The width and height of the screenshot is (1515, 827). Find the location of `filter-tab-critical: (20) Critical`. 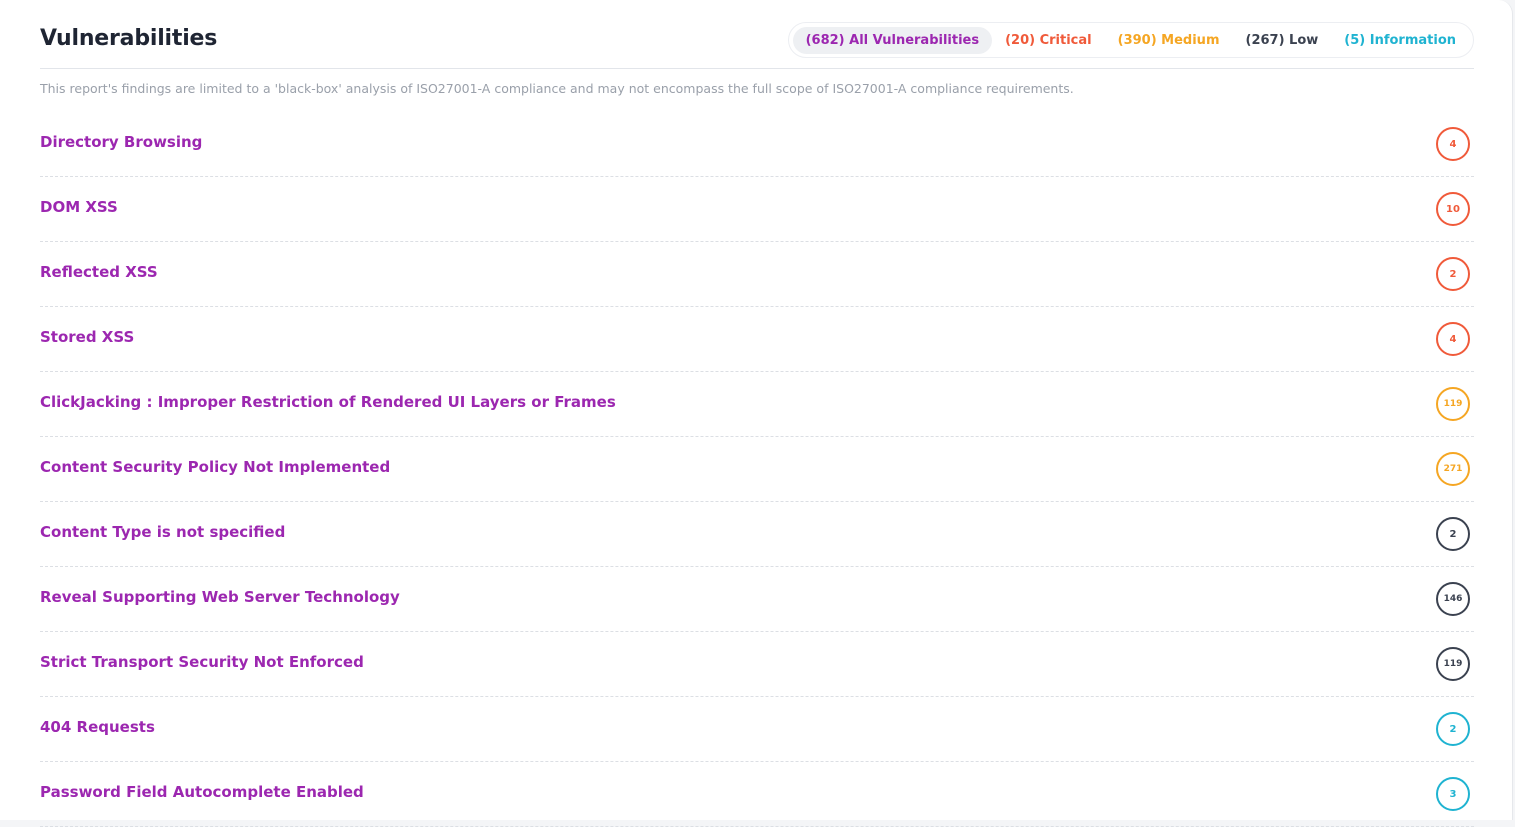

filter-tab-critical: (20) Critical is located at coordinates (1048, 40).